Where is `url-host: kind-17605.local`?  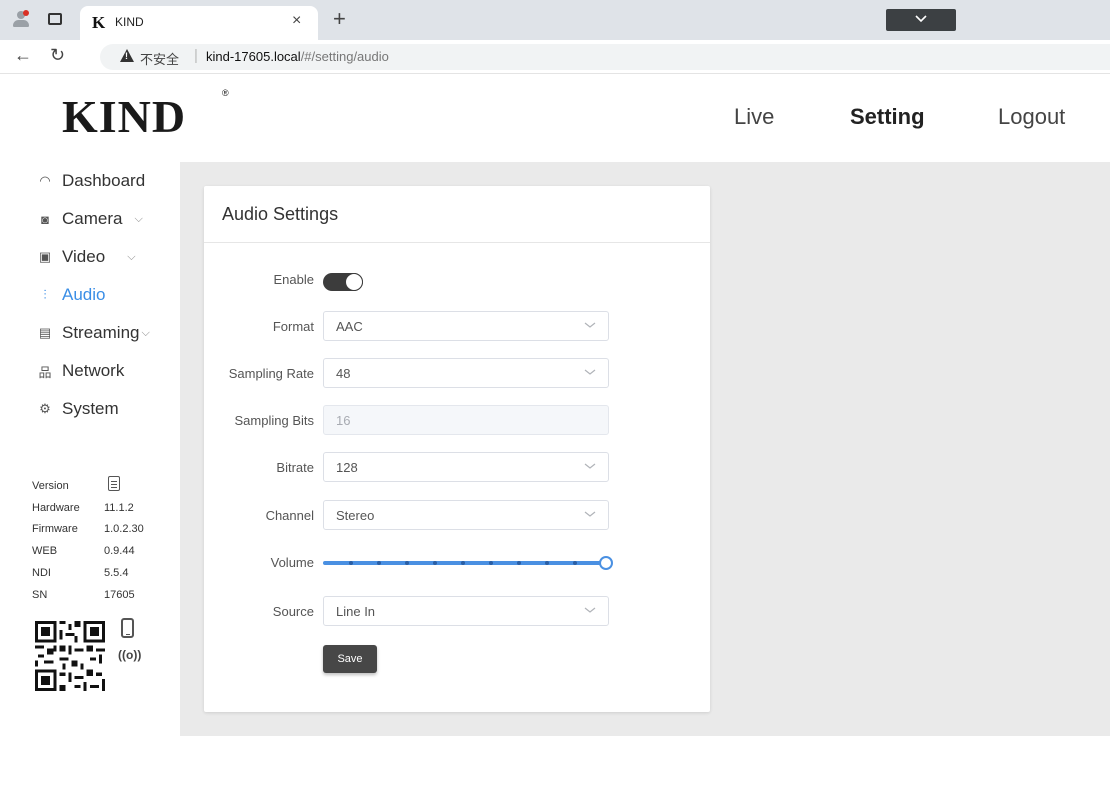 url-host: kind-17605.local is located at coordinates (253, 56).